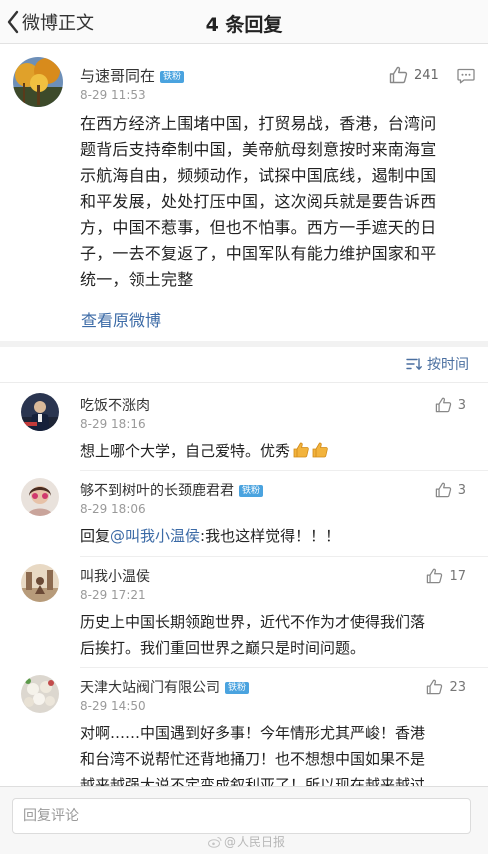 The image size is (488, 854). I want to click on commenter-name: 叫我小温侯, so click(115, 576).